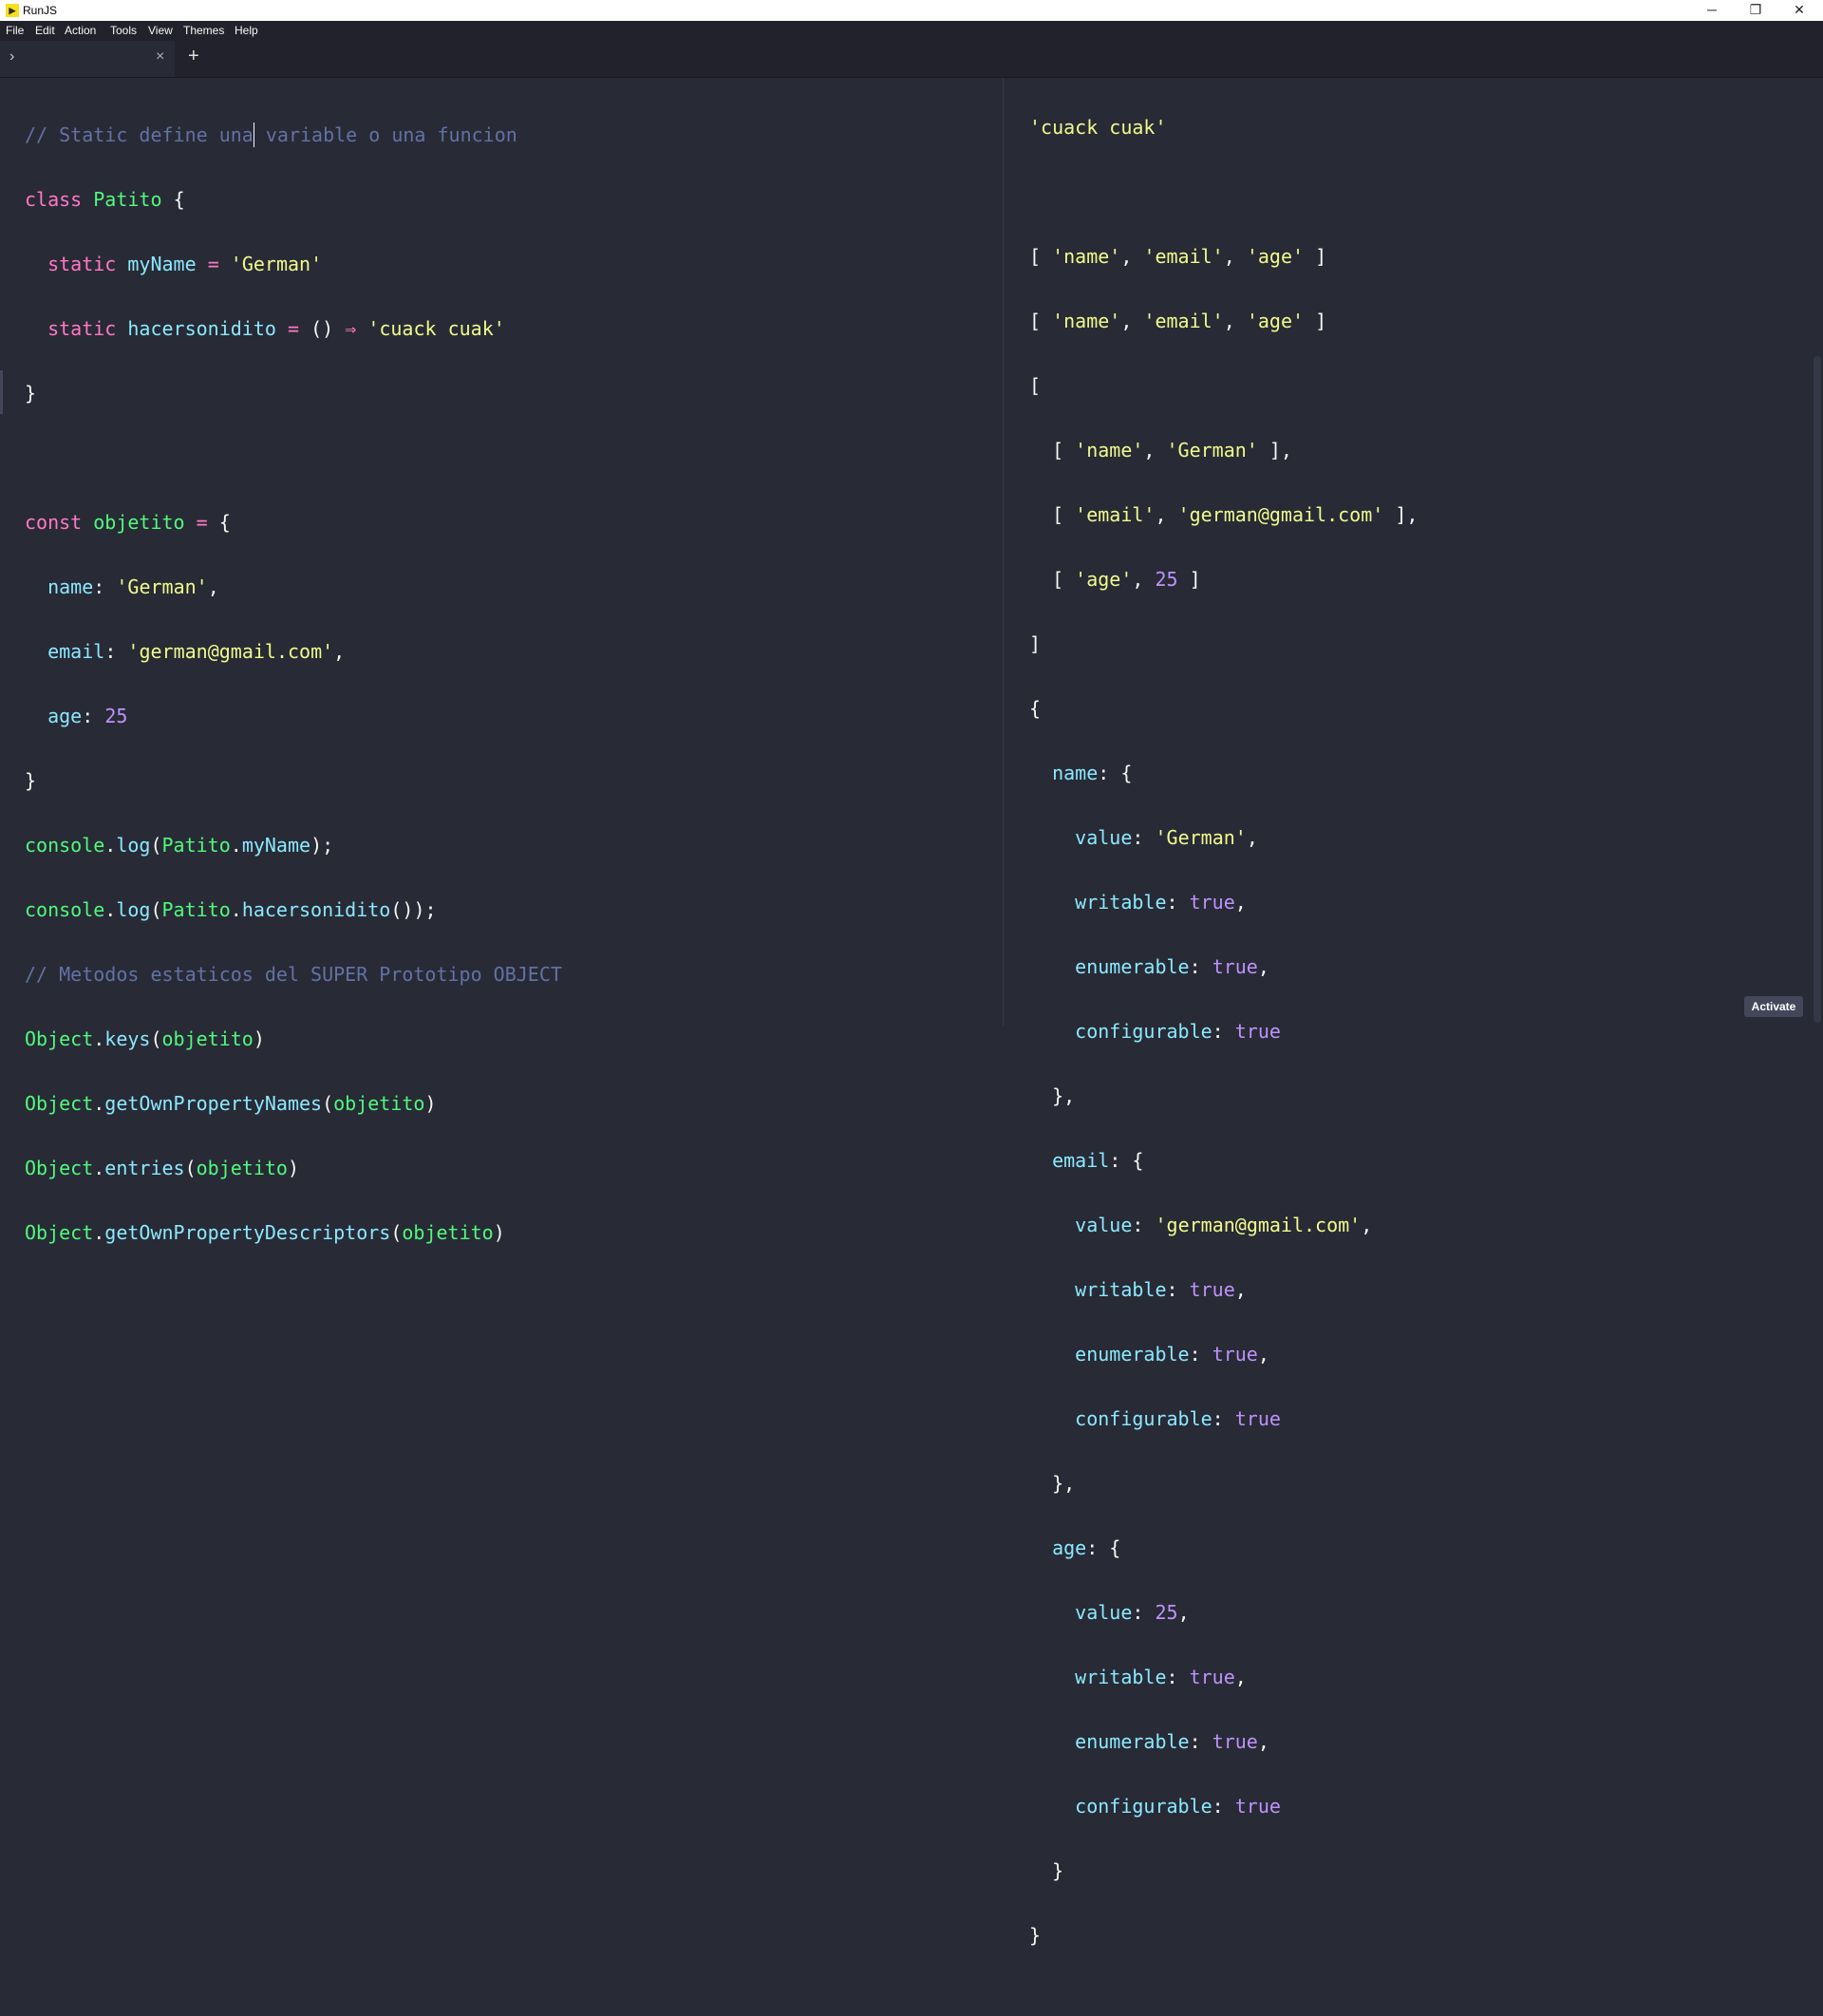 The width and height of the screenshot is (1823, 2016). I want to click on code-string: 'cuack cuak', so click(436, 328).